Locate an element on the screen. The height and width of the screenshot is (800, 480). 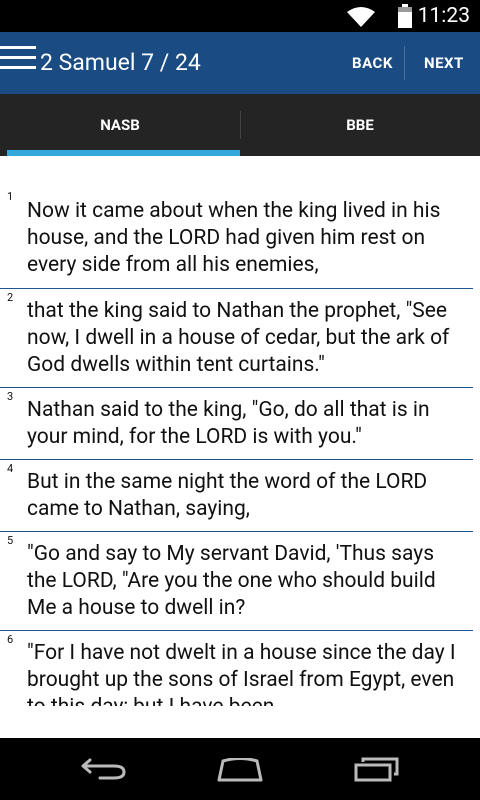
verse-number: 4 is located at coordinates (10, 468).